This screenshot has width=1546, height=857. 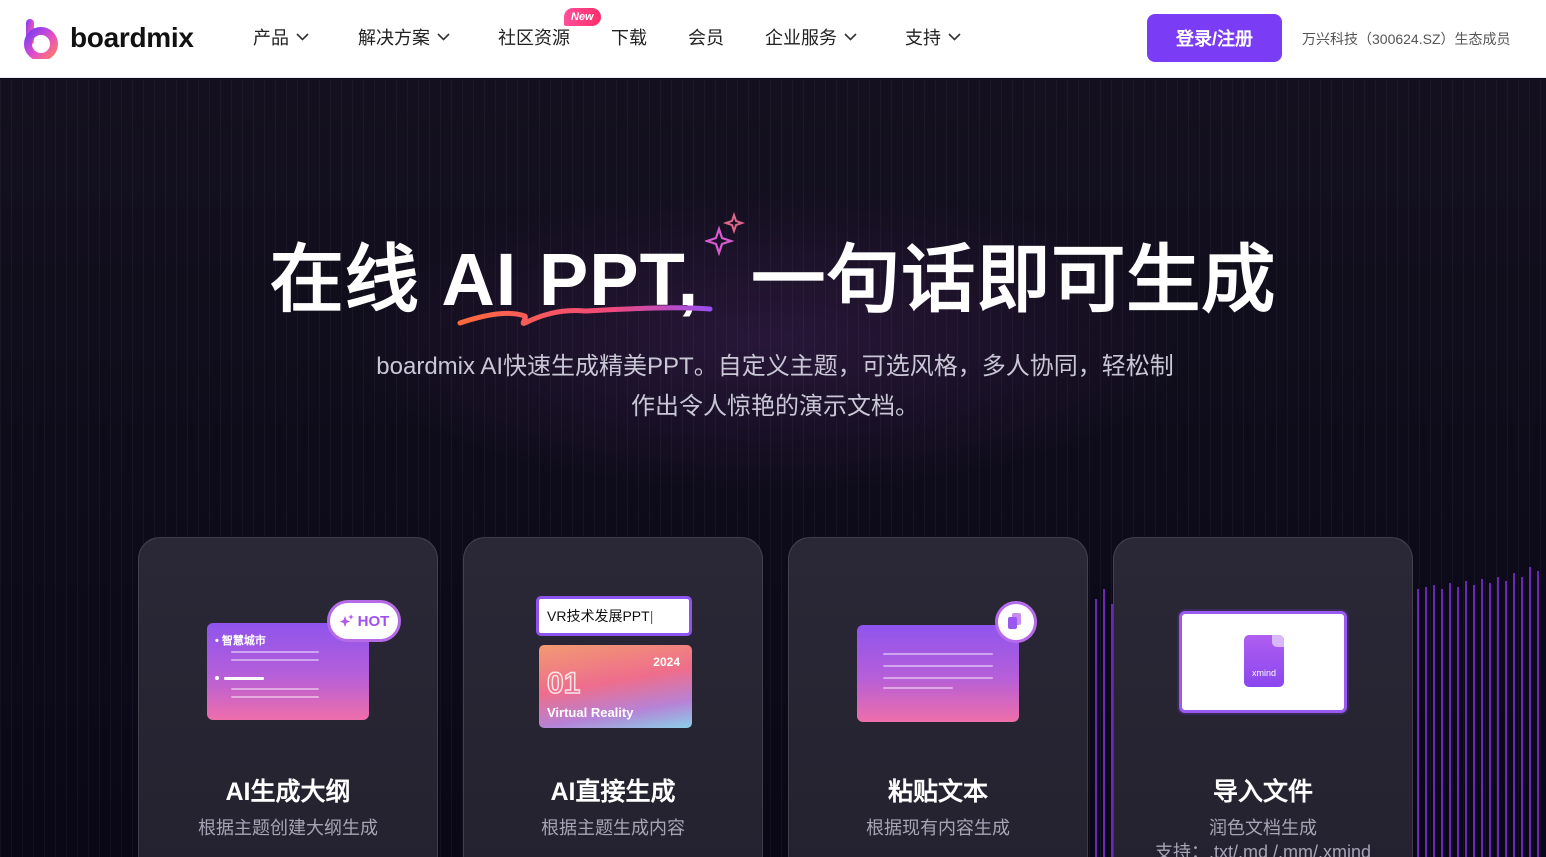 What do you see at coordinates (1214, 38) in the screenshot?
I see `login-register-button: 登录/注册` at bounding box center [1214, 38].